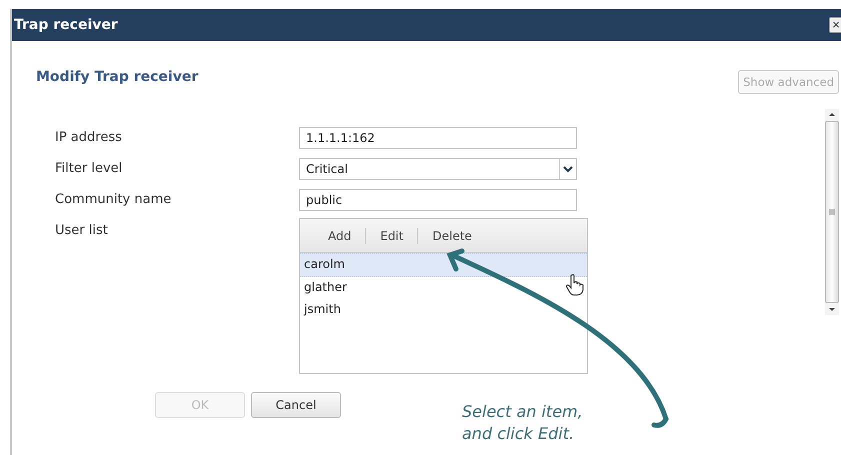 This screenshot has height=455, width=841. Describe the element at coordinates (296, 405) in the screenshot. I see `dialog-button: Cancel` at that location.